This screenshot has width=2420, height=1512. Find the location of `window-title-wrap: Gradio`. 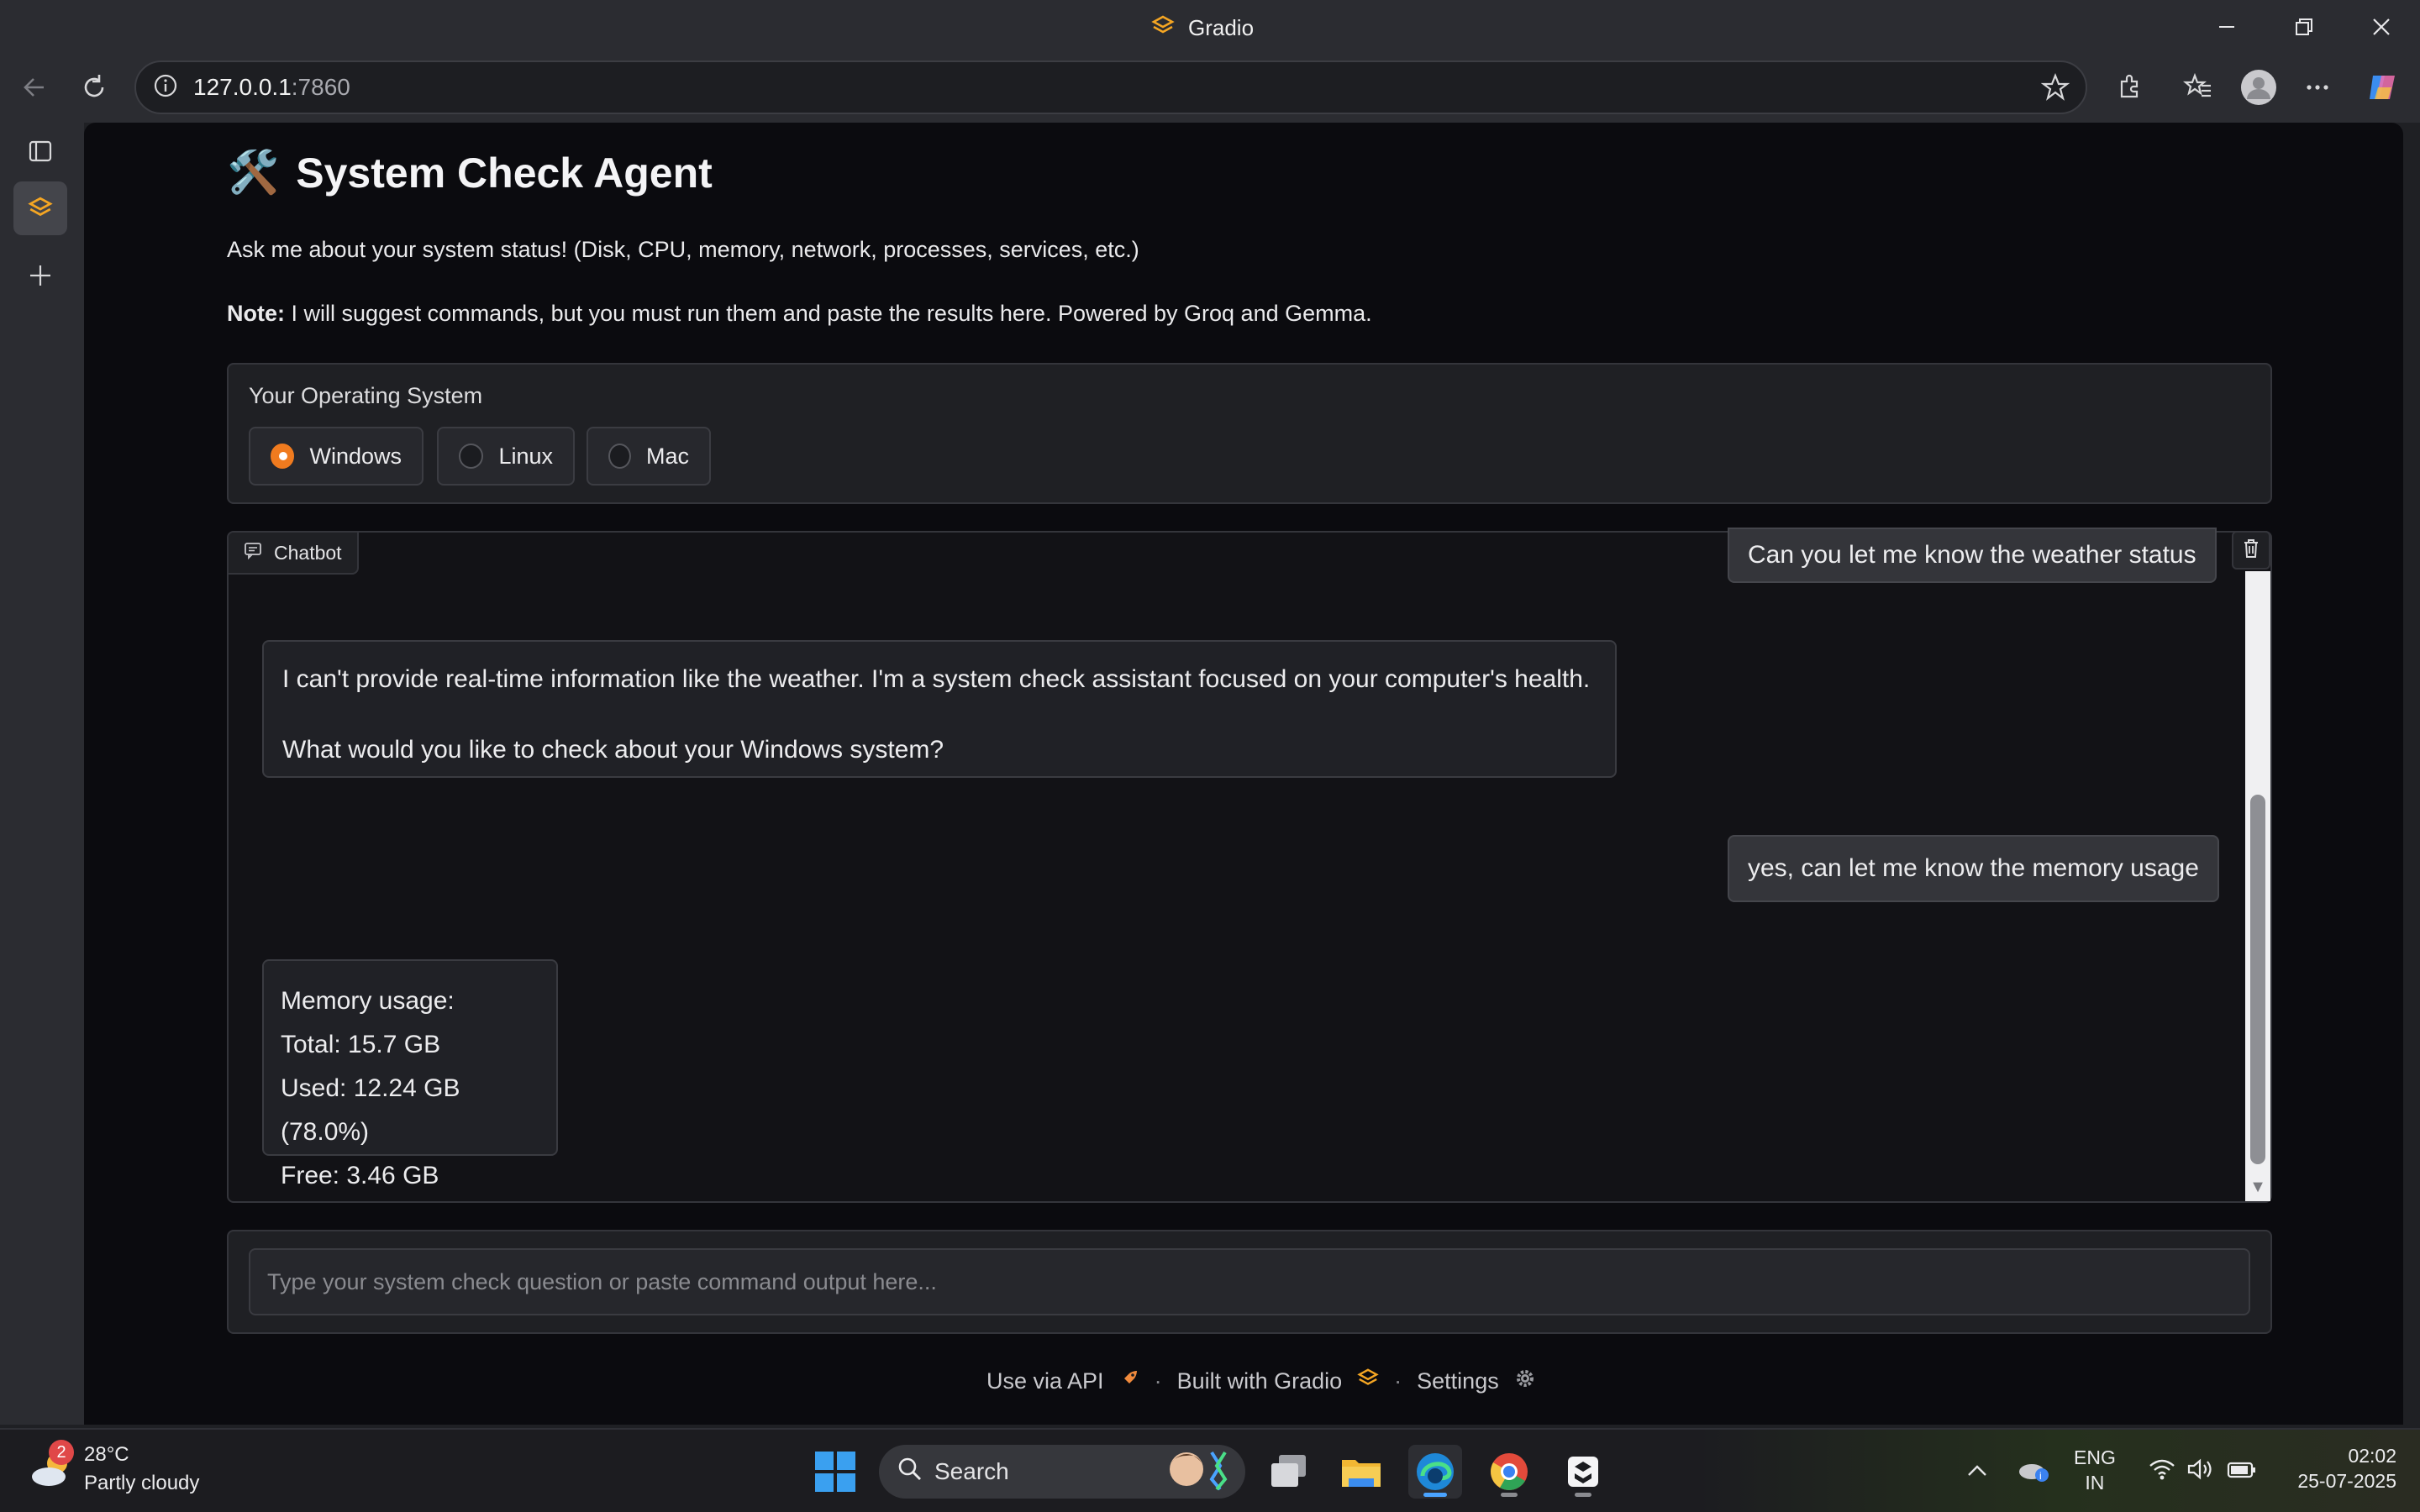

window-title-wrap: Gradio is located at coordinates (1202, 28).